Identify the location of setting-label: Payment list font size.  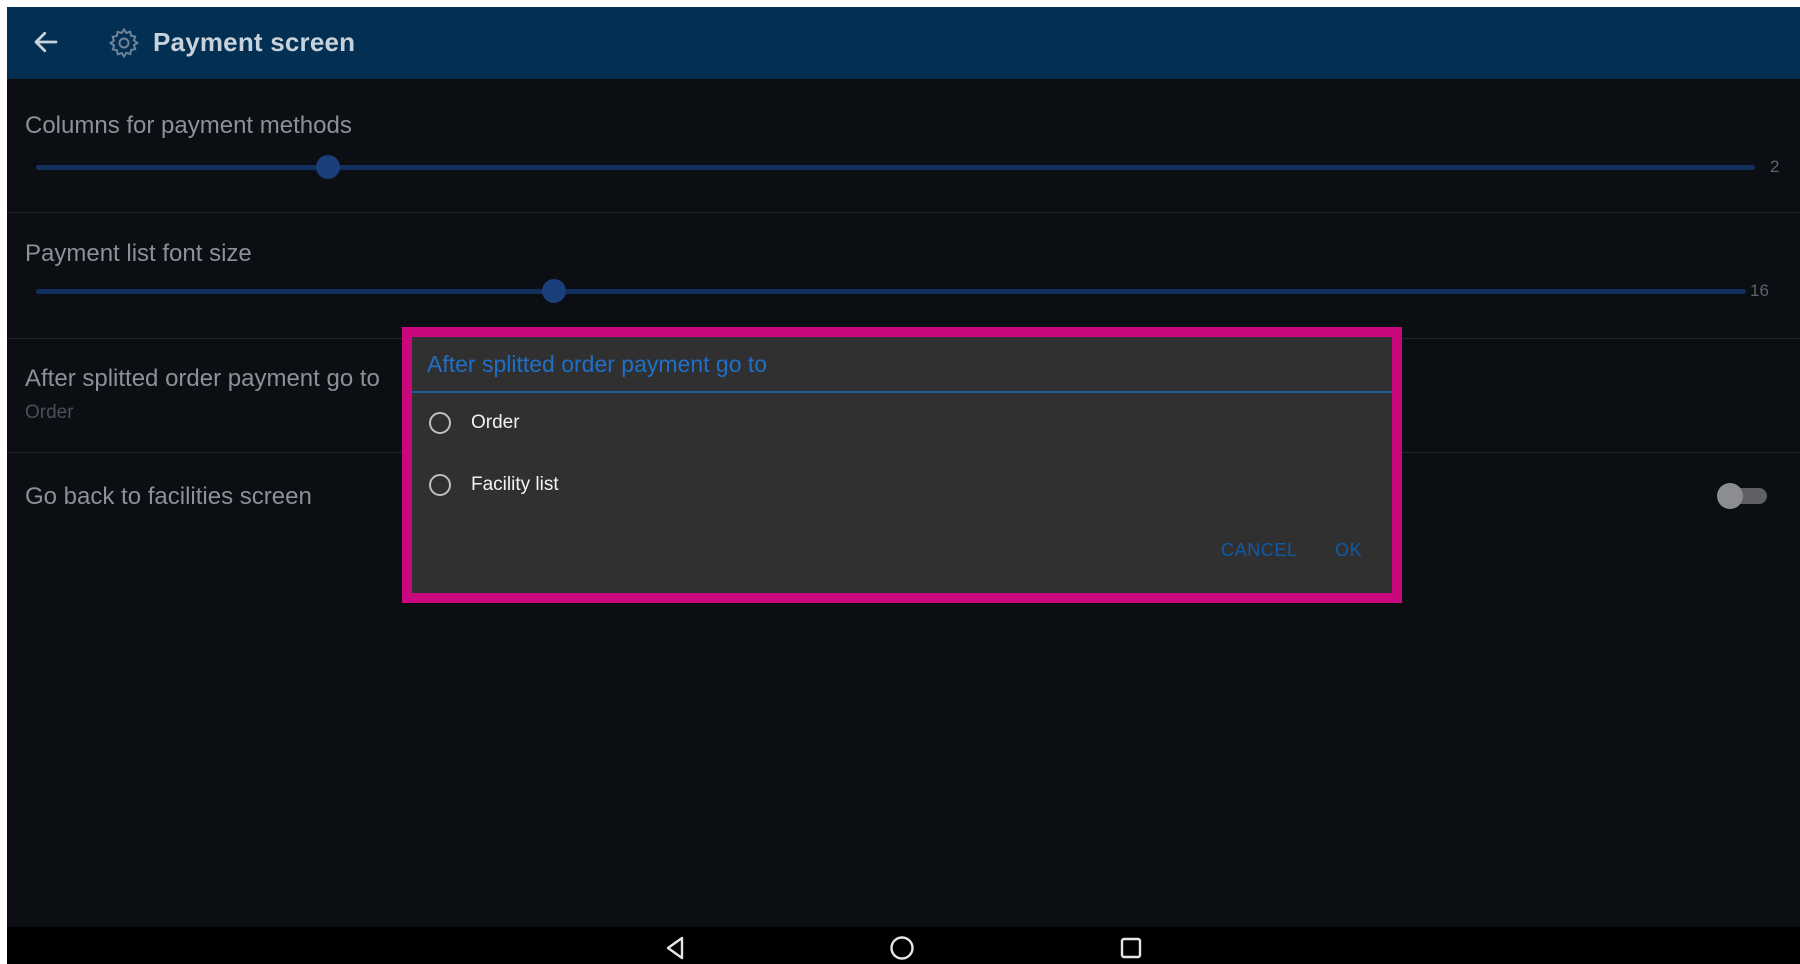
(138, 253).